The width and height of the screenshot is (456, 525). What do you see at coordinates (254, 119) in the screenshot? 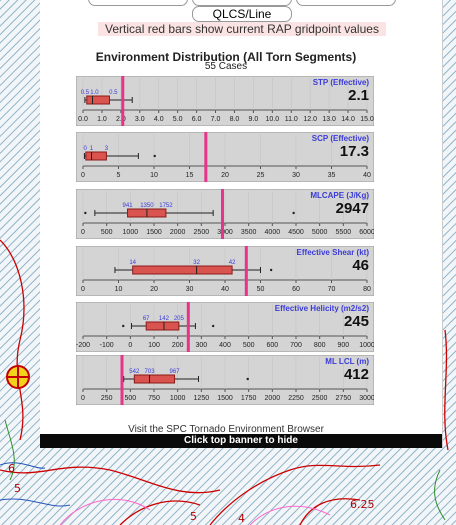
I see `tick-label: 9.0` at bounding box center [254, 119].